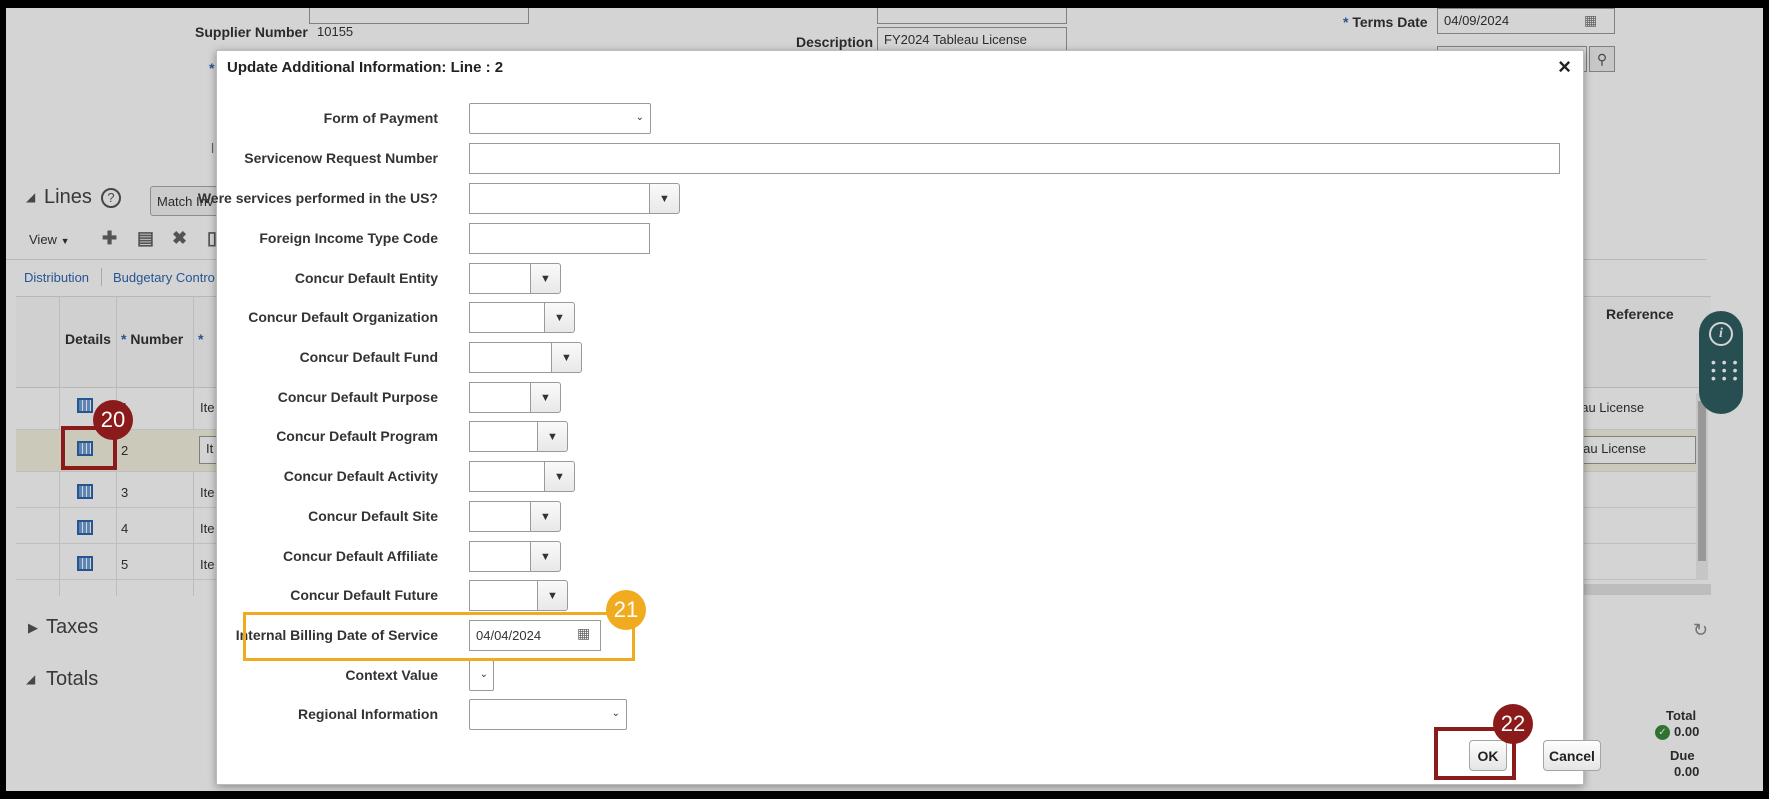 Image resolution: width=1769 pixels, height=799 pixels. I want to click on row-purpose: Concur Default Purpose ▼, so click(900, 397).